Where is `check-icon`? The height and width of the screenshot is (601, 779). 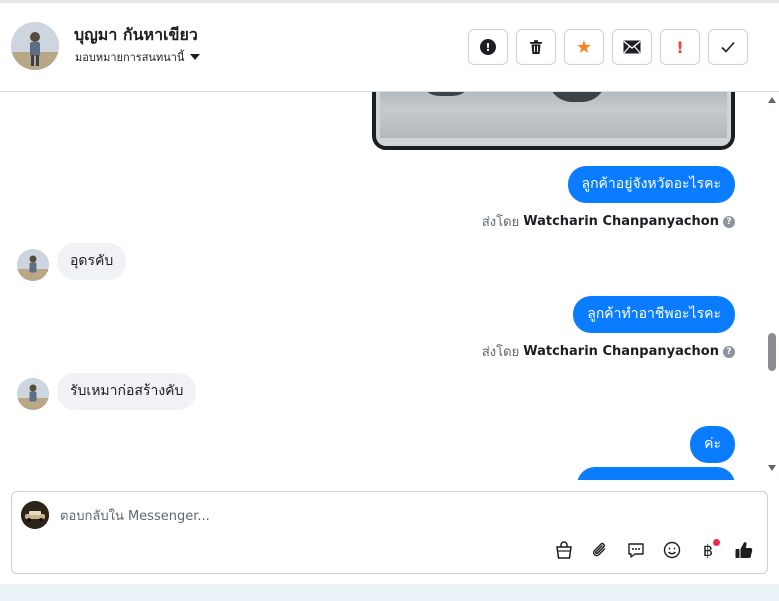 check-icon is located at coordinates (728, 47).